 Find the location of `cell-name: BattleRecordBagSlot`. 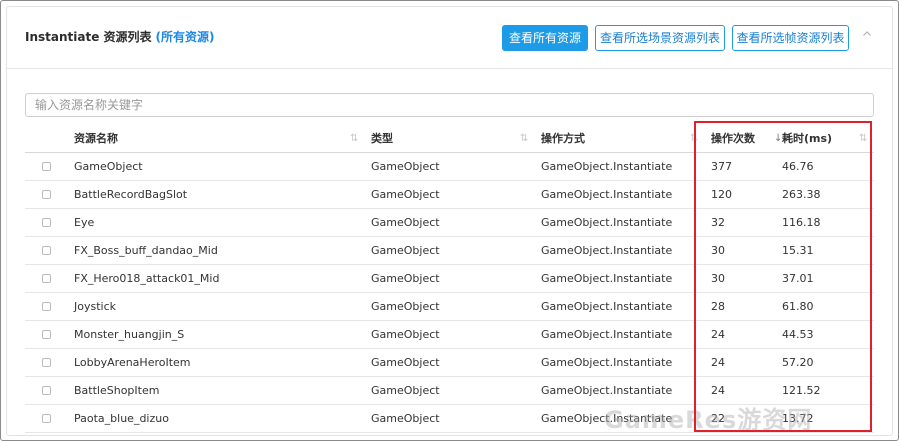

cell-name: BattleRecordBagSlot is located at coordinates (131, 194).